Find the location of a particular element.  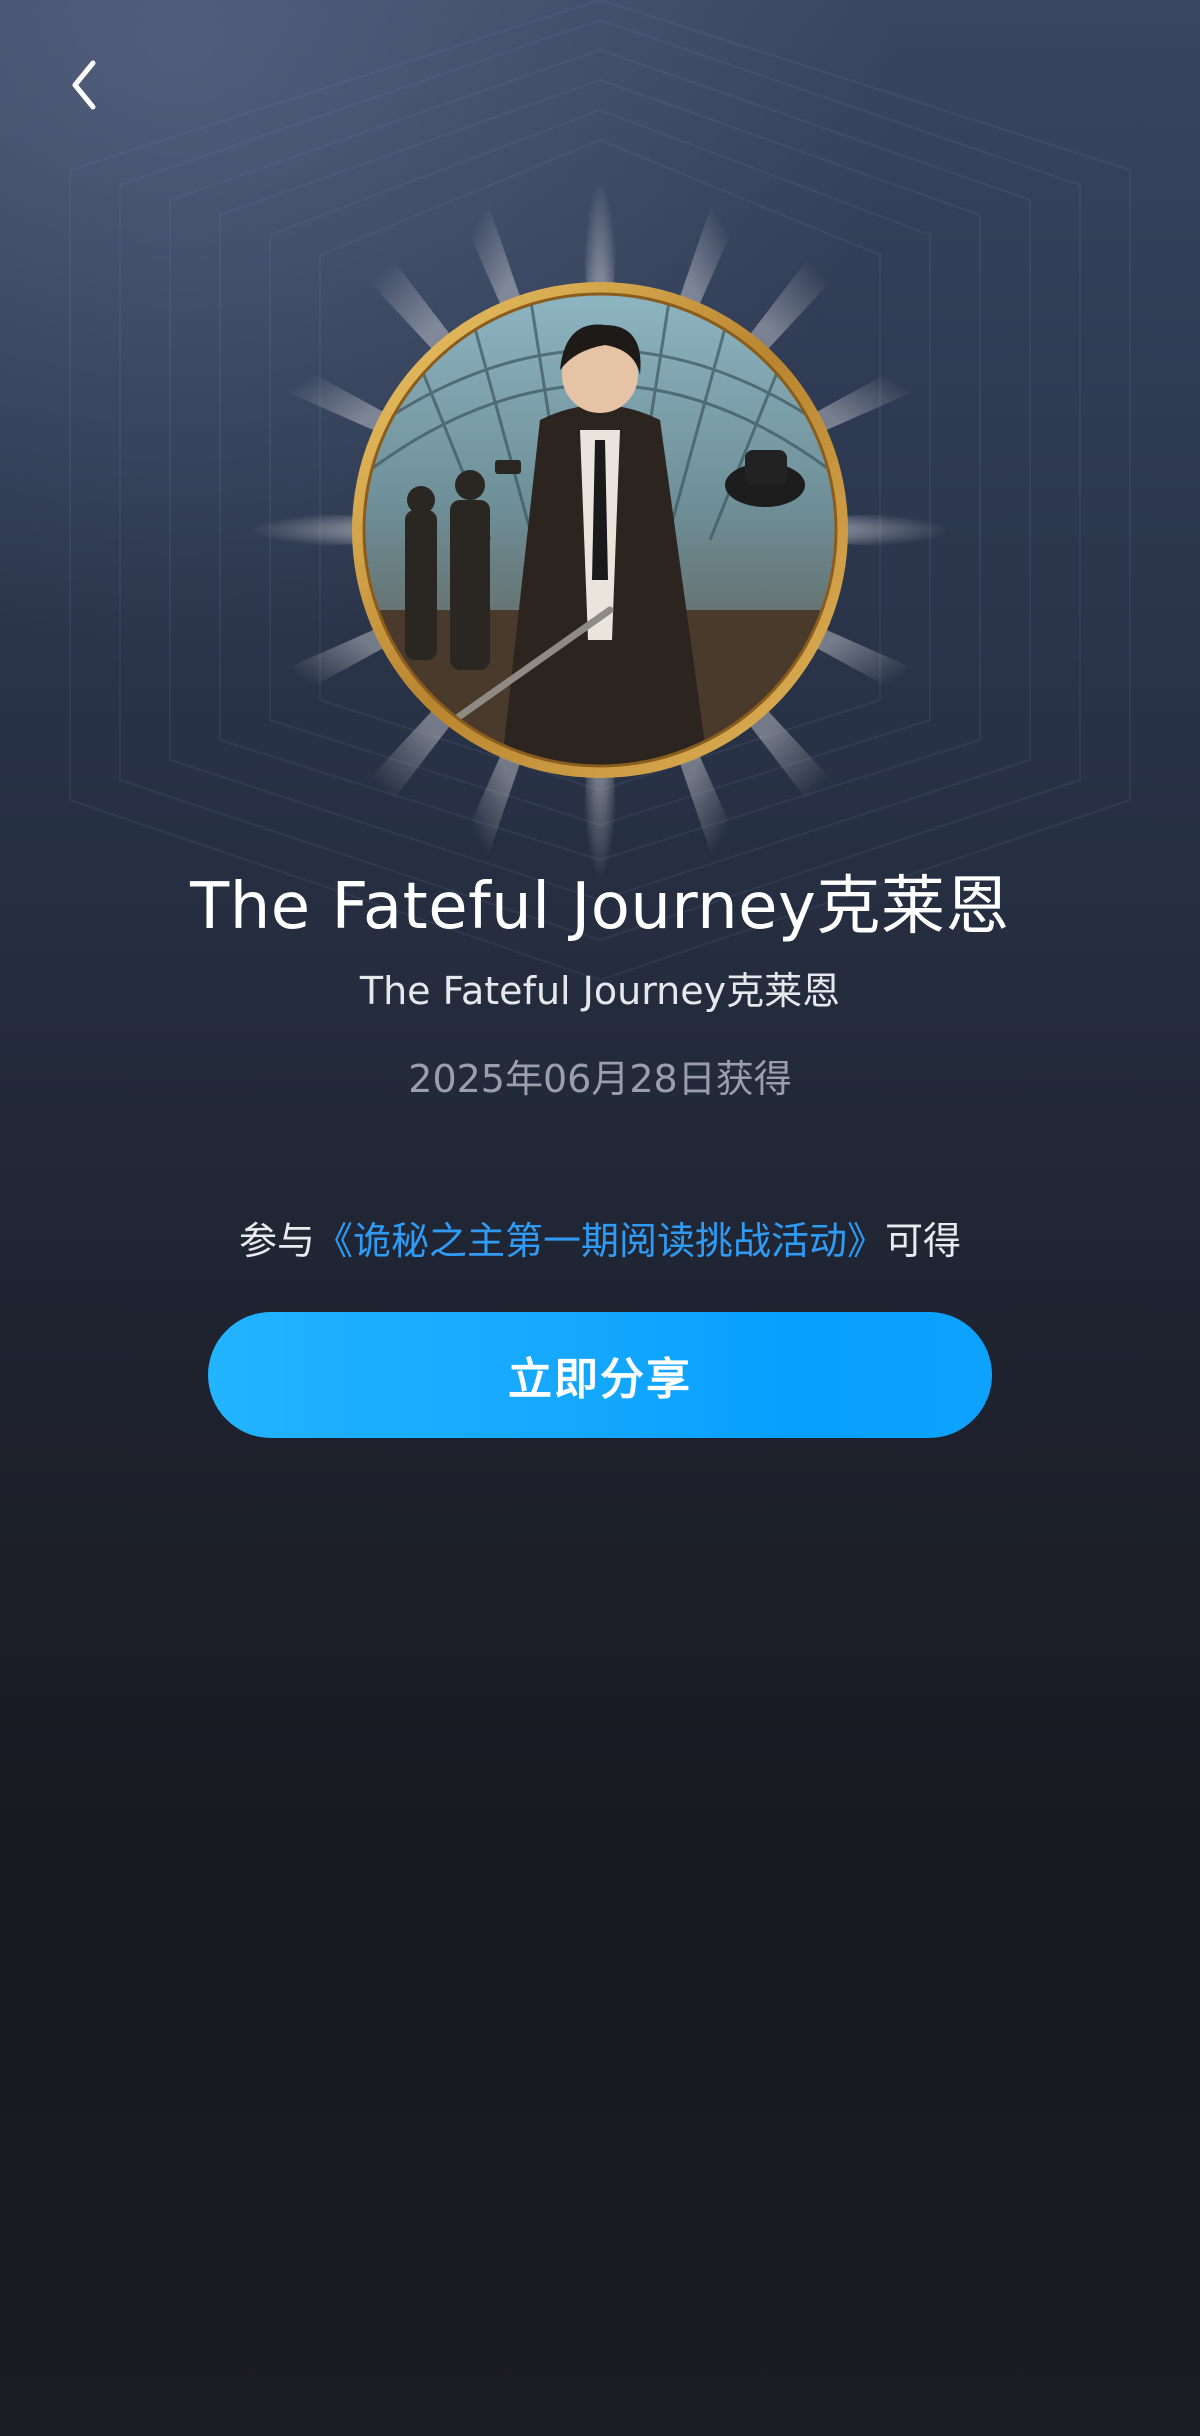

back-button is located at coordinates (83, 85).